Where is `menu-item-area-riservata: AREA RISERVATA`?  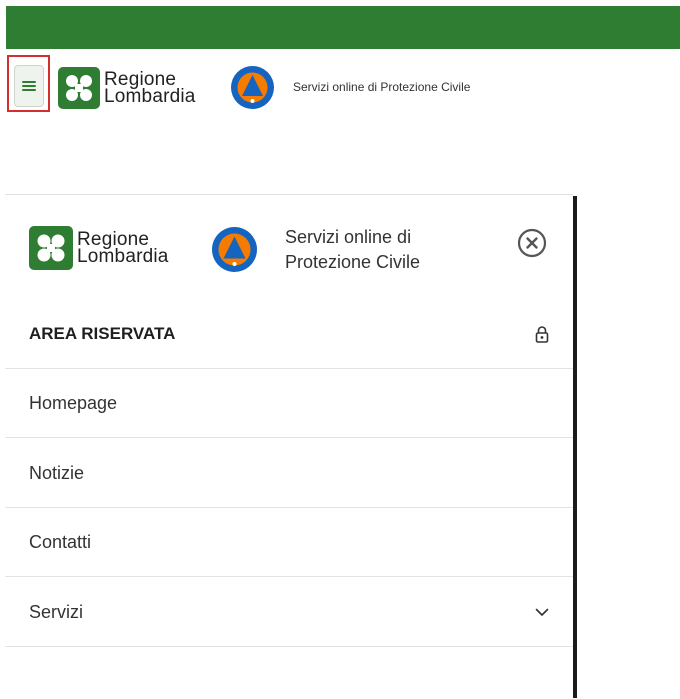
menu-item-area-riservata: AREA RISERVATA is located at coordinates (289, 334).